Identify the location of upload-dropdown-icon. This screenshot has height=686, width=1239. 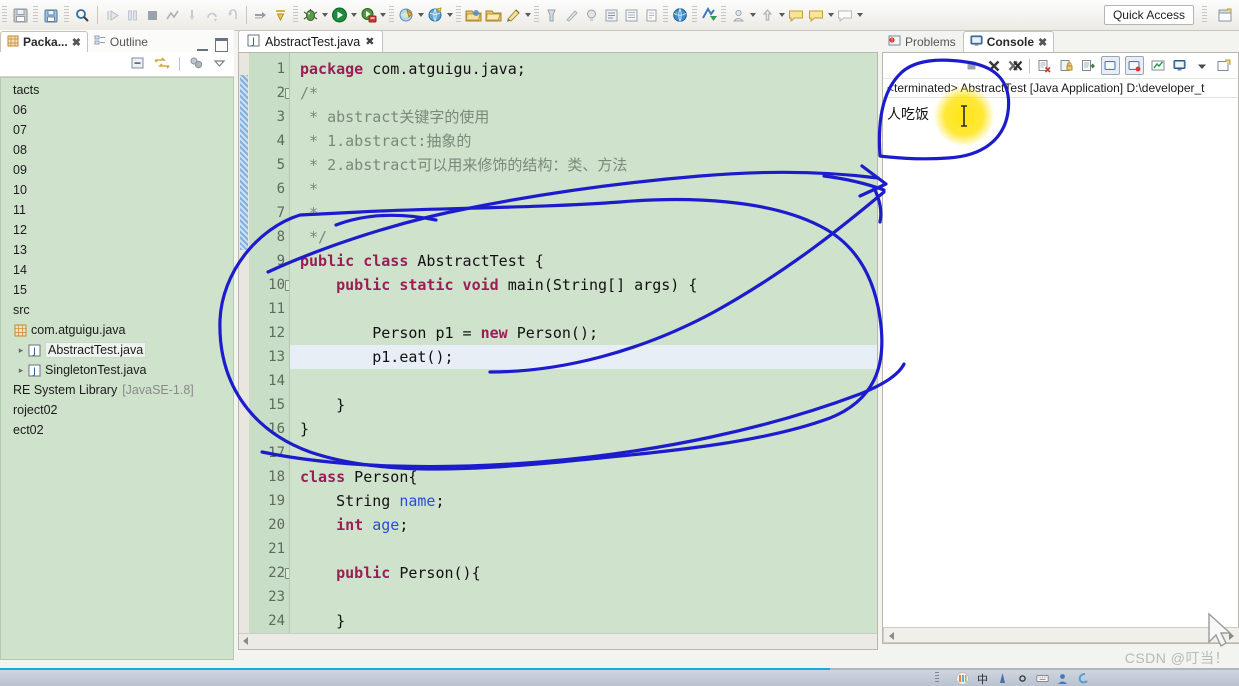
(781, 15).